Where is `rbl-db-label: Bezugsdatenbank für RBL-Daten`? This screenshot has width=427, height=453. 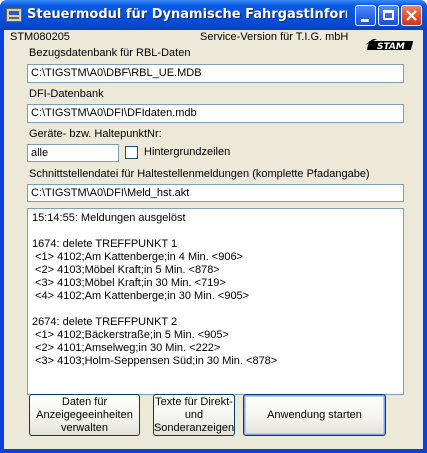
rbl-db-label: Bezugsdatenbank für RBL-Daten is located at coordinates (110, 53).